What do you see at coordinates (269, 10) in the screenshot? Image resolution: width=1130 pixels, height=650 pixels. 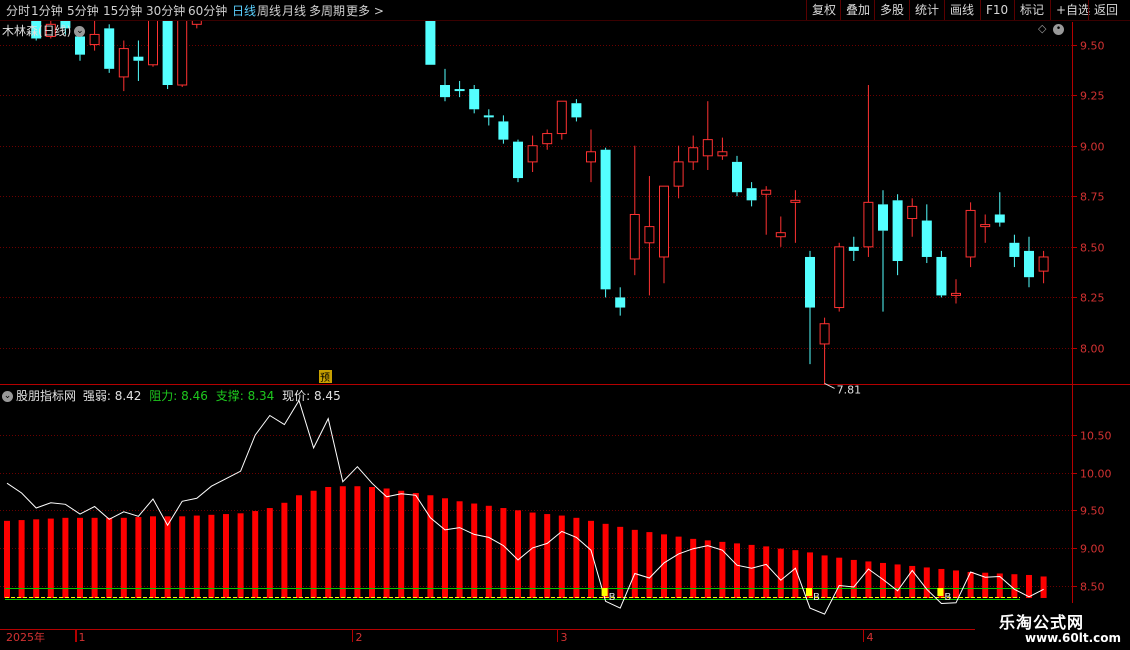 I see `period-tab-7: 周线` at bounding box center [269, 10].